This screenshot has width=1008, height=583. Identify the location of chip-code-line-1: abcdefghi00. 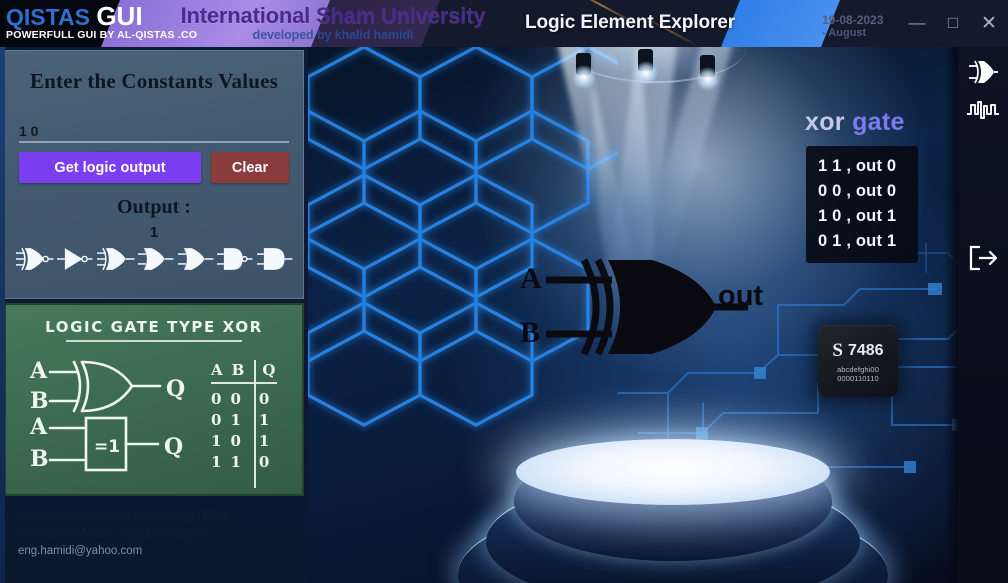
(858, 369).